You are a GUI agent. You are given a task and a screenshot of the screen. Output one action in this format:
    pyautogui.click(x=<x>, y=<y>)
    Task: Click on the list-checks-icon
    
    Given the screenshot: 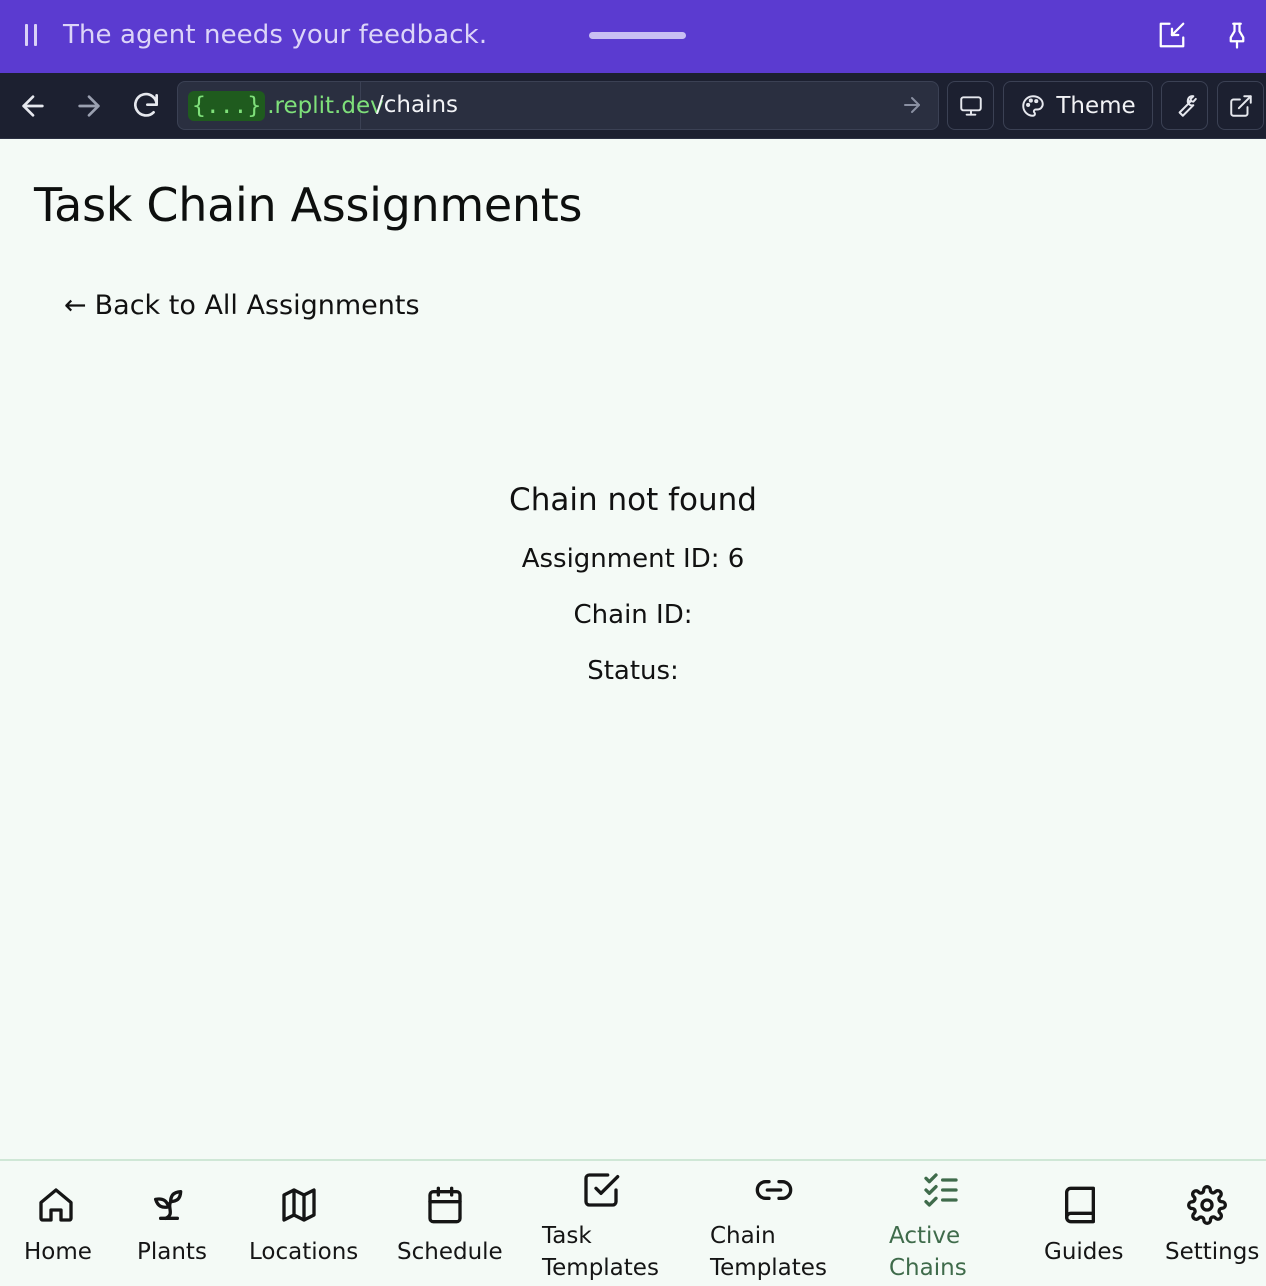 What is the action you would take?
    pyautogui.click(x=941, y=1190)
    